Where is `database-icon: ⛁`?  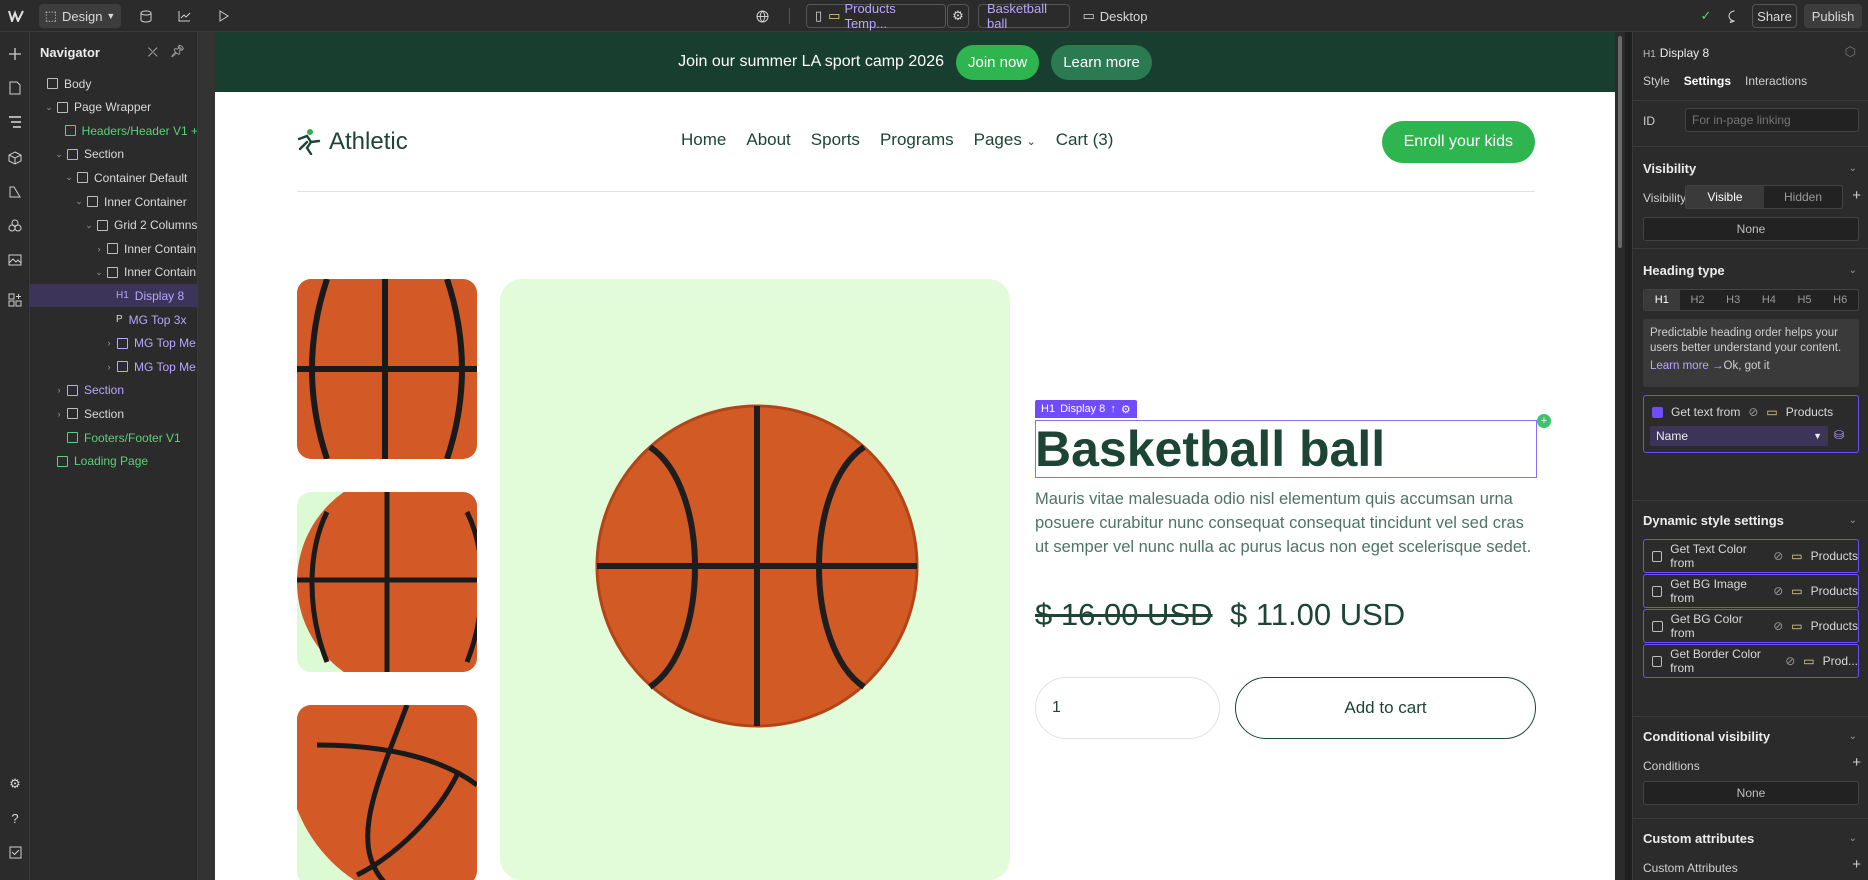
database-icon: ⛁ is located at coordinates (1839, 435).